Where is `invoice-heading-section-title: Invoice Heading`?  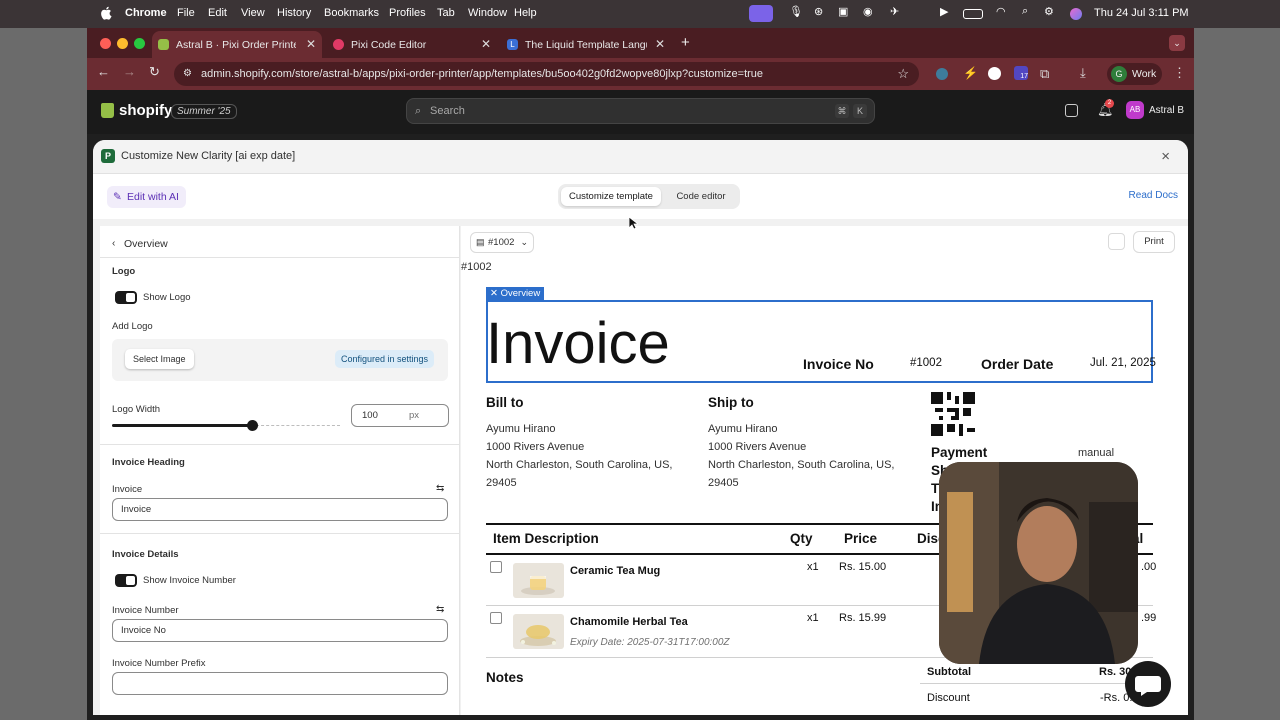 invoice-heading-section-title: Invoice Heading is located at coordinates (148, 462).